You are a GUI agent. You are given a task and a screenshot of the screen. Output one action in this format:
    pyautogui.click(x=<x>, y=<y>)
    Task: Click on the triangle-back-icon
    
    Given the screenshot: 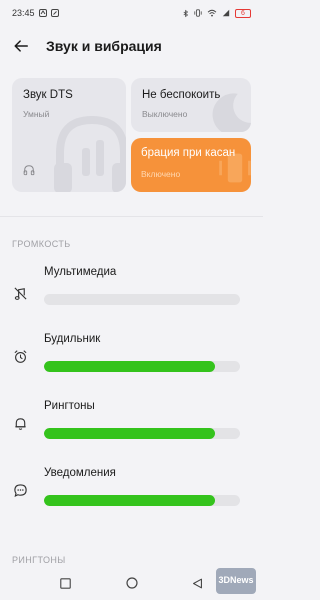 What is the action you would take?
    pyautogui.click(x=197, y=583)
    